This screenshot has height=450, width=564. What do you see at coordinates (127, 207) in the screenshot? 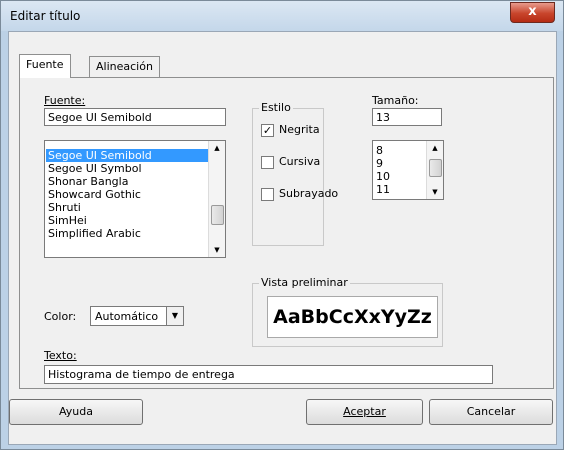
I see `list-item-font: Shruti` at bounding box center [127, 207].